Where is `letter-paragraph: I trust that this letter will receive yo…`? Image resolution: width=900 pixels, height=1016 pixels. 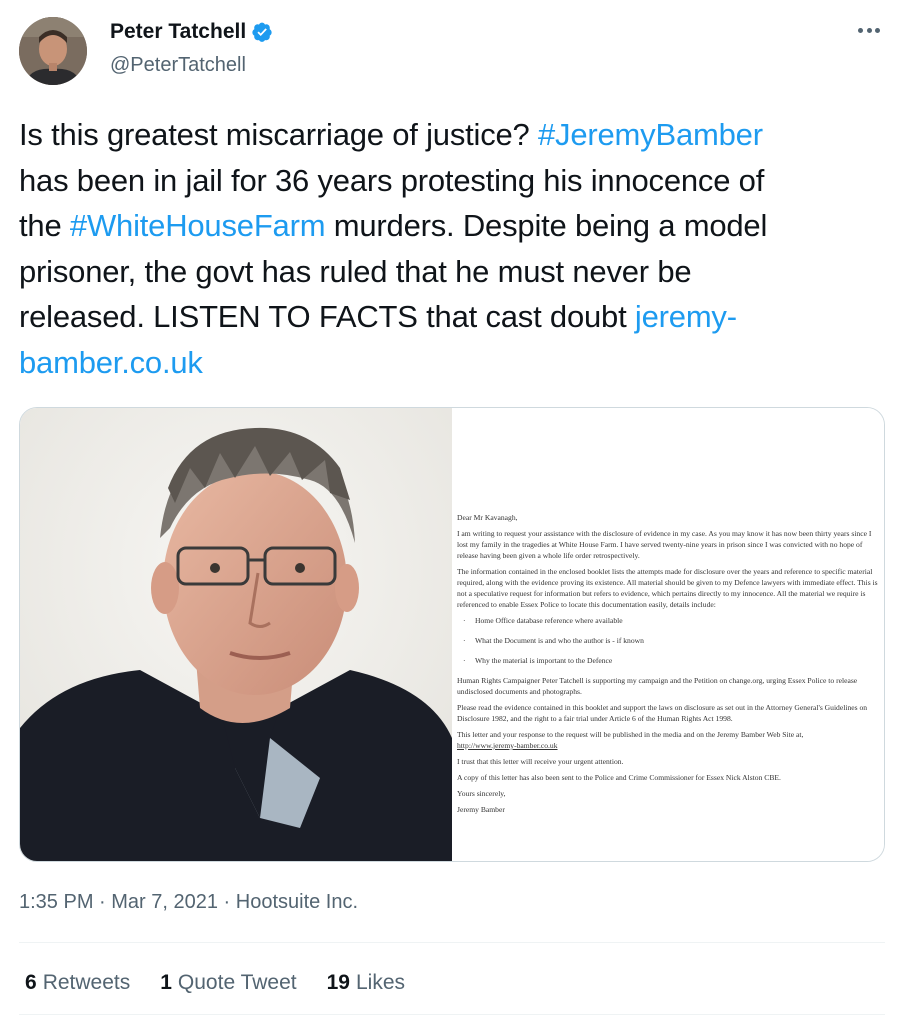 letter-paragraph: I trust that this letter will receive yo… is located at coordinates (540, 761).